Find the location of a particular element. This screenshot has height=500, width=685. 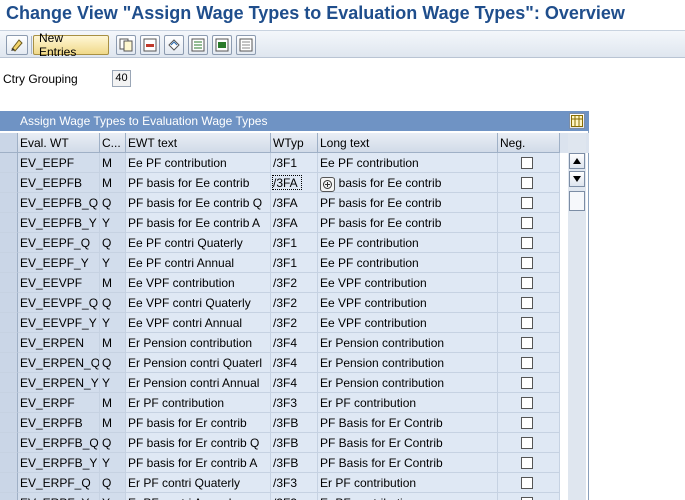

cell-ewt-text: PF basis for Ee contrib A is located at coordinates (198, 223).